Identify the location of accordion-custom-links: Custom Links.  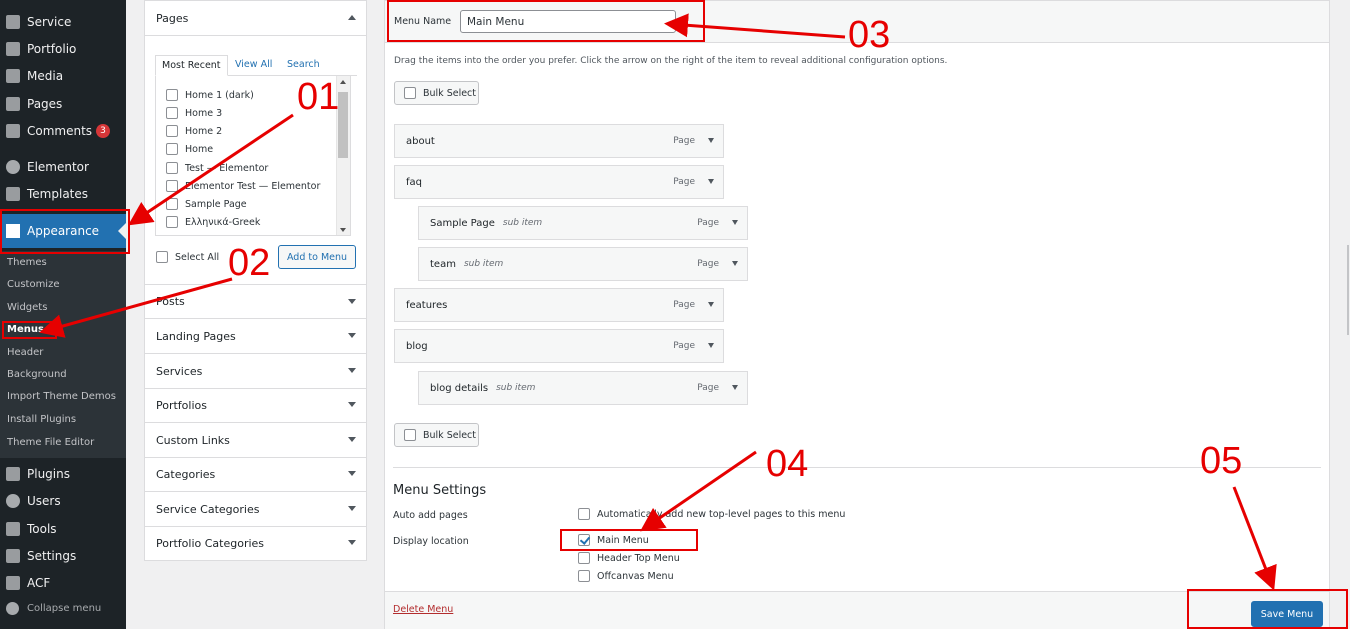
(255, 440).